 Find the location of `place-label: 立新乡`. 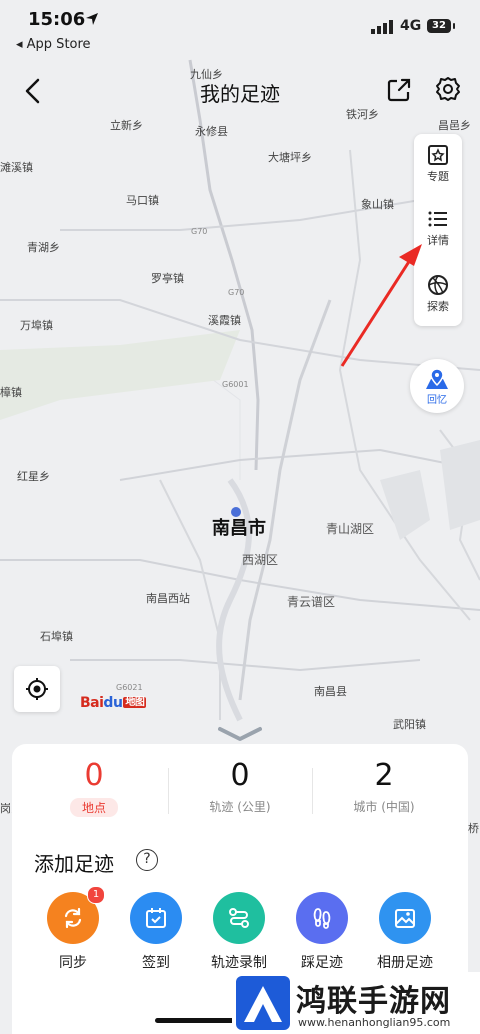

place-label: 立新乡 is located at coordinates (126, 125).